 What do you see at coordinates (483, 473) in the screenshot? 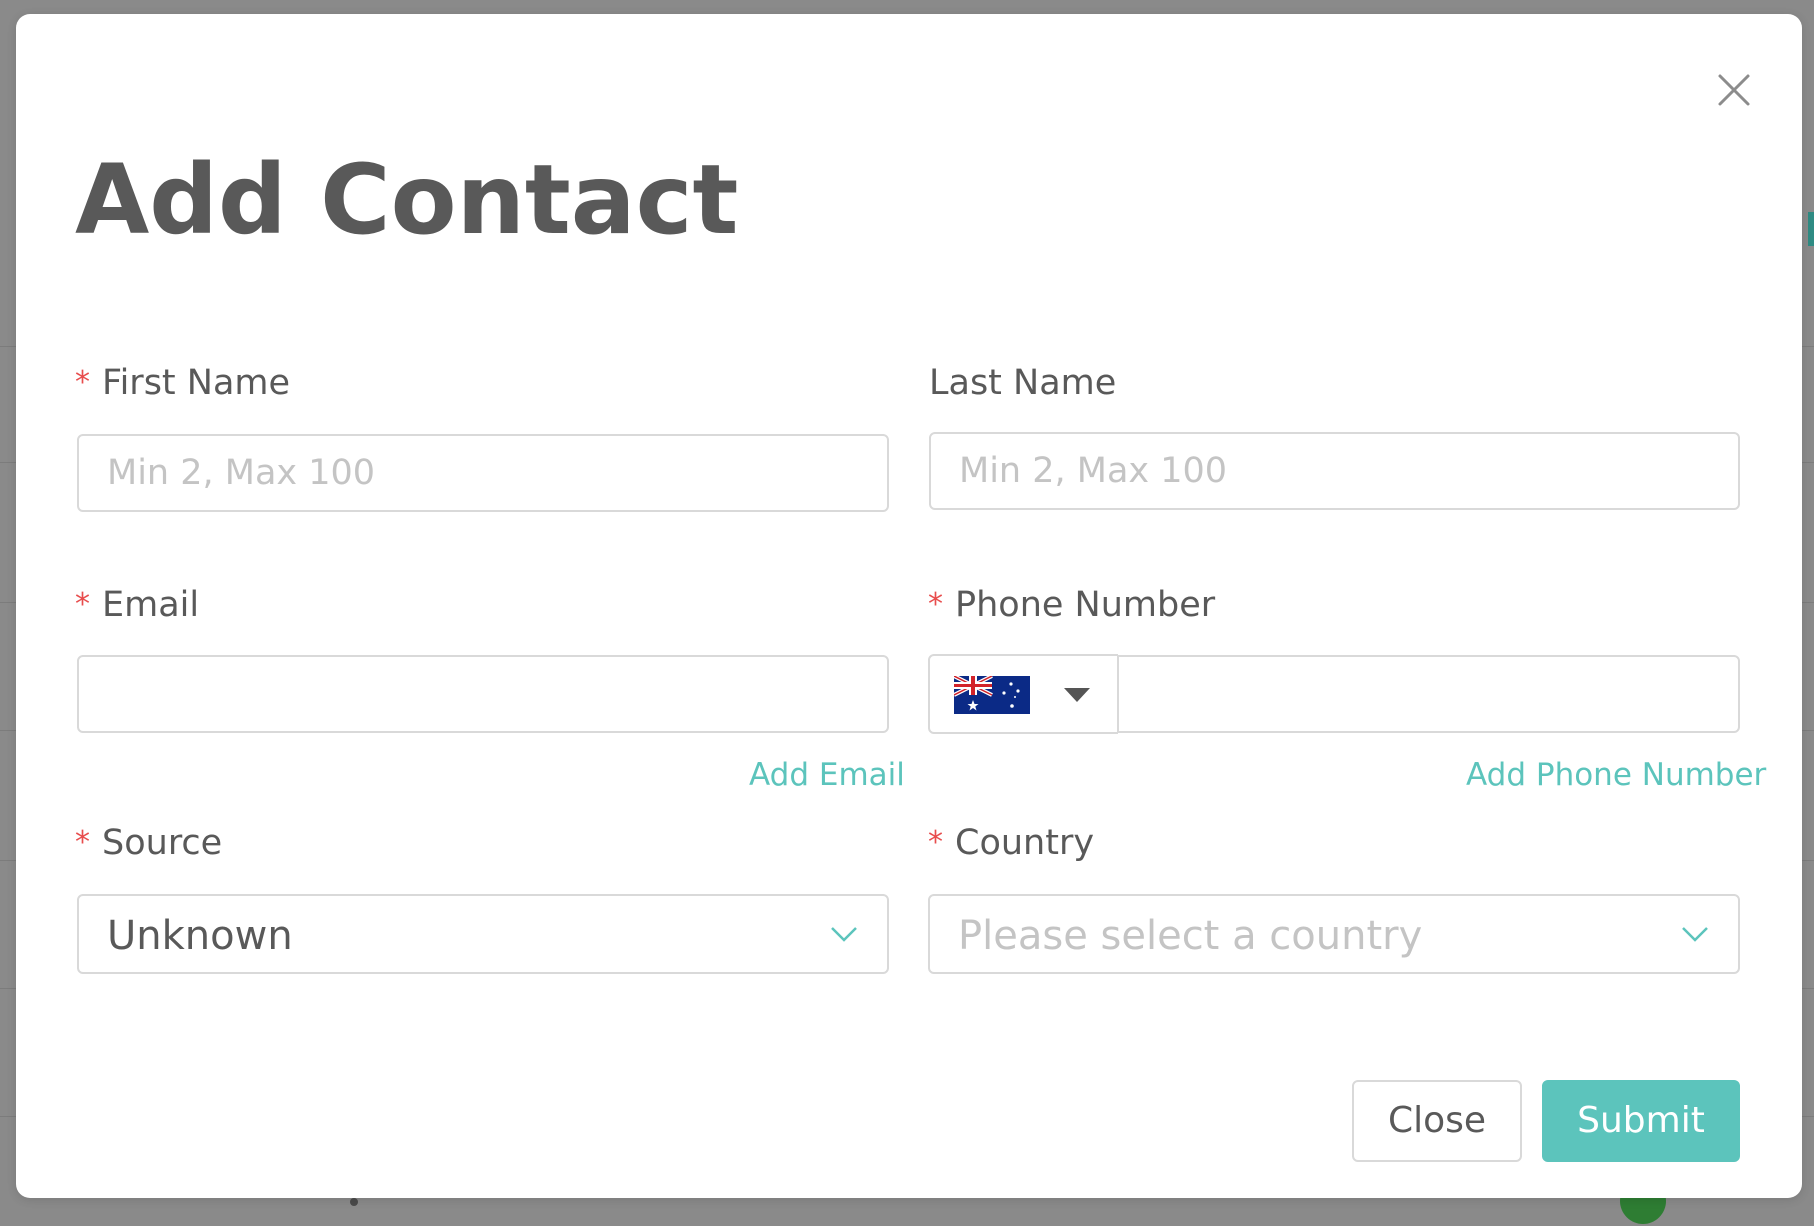
I see `first-name-input` at bounding box center [483, 473].